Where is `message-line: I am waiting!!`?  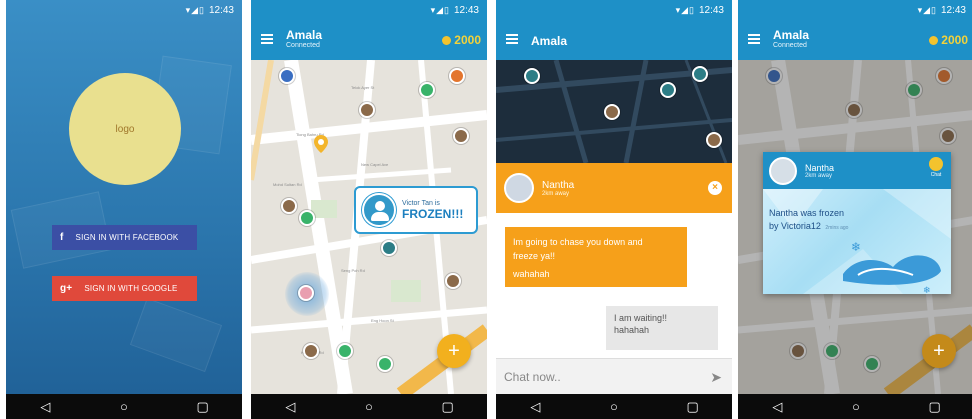
message-line: I am waiting!! is located at coordinates (641, 318).